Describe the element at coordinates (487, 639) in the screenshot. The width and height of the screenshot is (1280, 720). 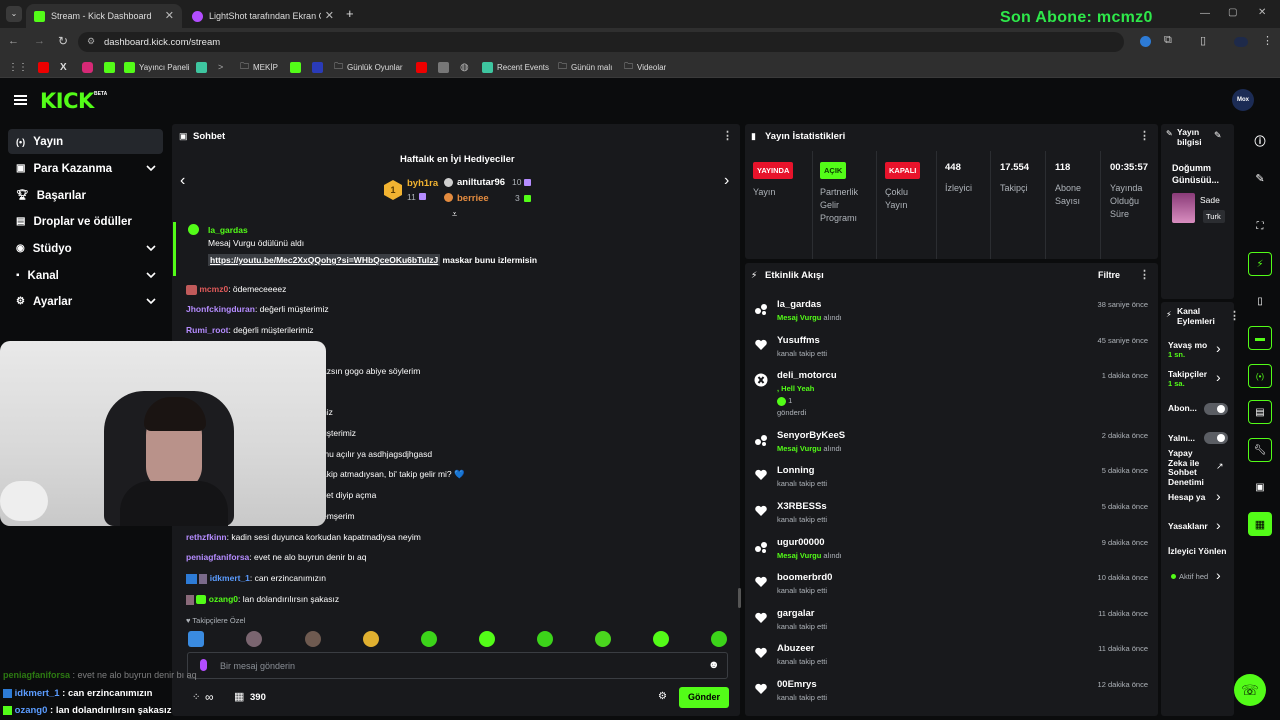
I see `emote-kick-2-icon` at that location.